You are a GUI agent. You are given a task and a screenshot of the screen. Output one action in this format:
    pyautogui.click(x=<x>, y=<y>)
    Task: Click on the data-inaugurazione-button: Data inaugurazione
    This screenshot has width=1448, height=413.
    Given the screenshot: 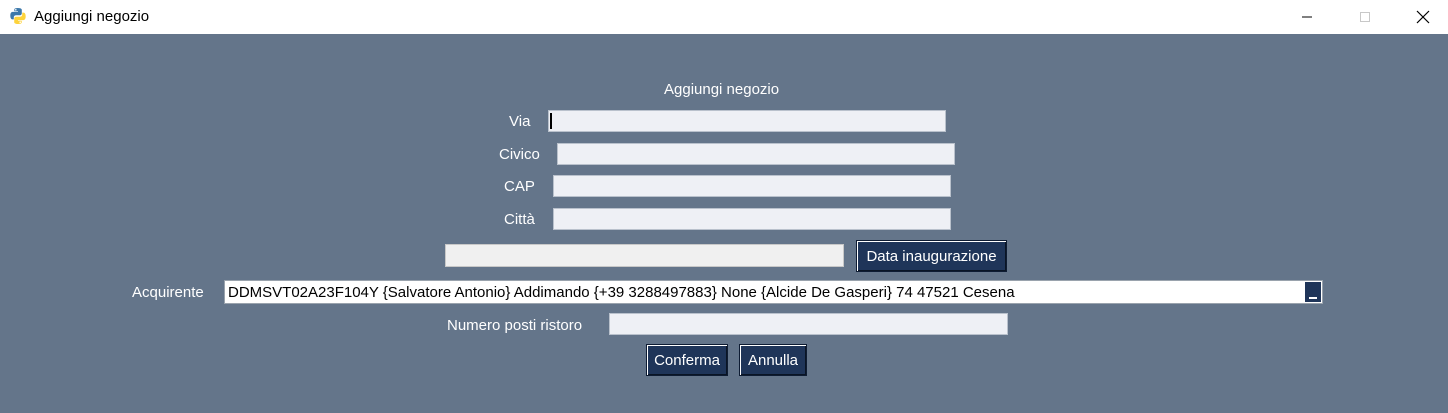 What is the action you would take?
    pyautogui.click(x=931, y=256)
    